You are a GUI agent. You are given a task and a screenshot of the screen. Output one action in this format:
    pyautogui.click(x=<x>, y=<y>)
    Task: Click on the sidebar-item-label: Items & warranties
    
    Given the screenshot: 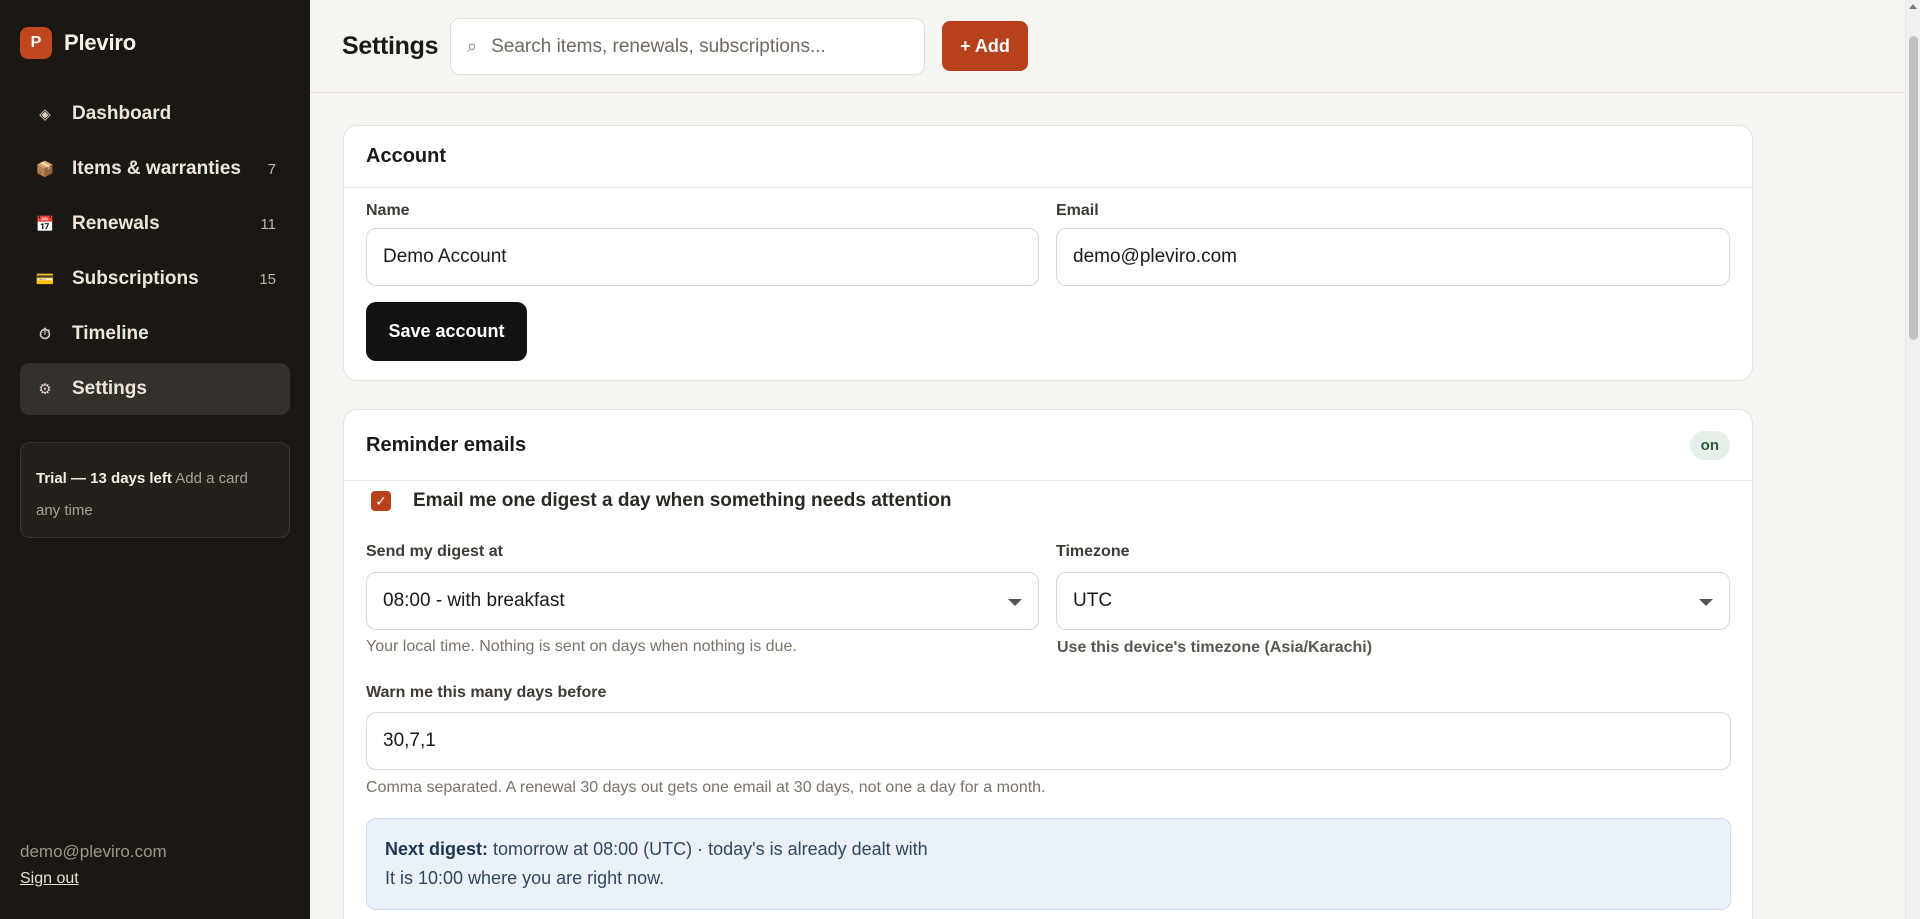 What is the action you would take?
    pyautogui.click(x=156, y=168)
    